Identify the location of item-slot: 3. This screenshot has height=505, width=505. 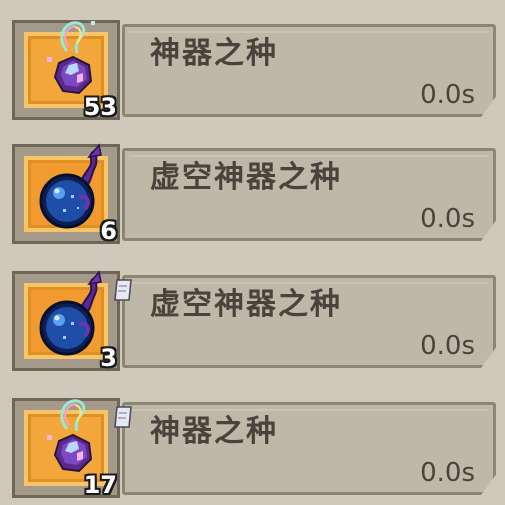
(72, 321).